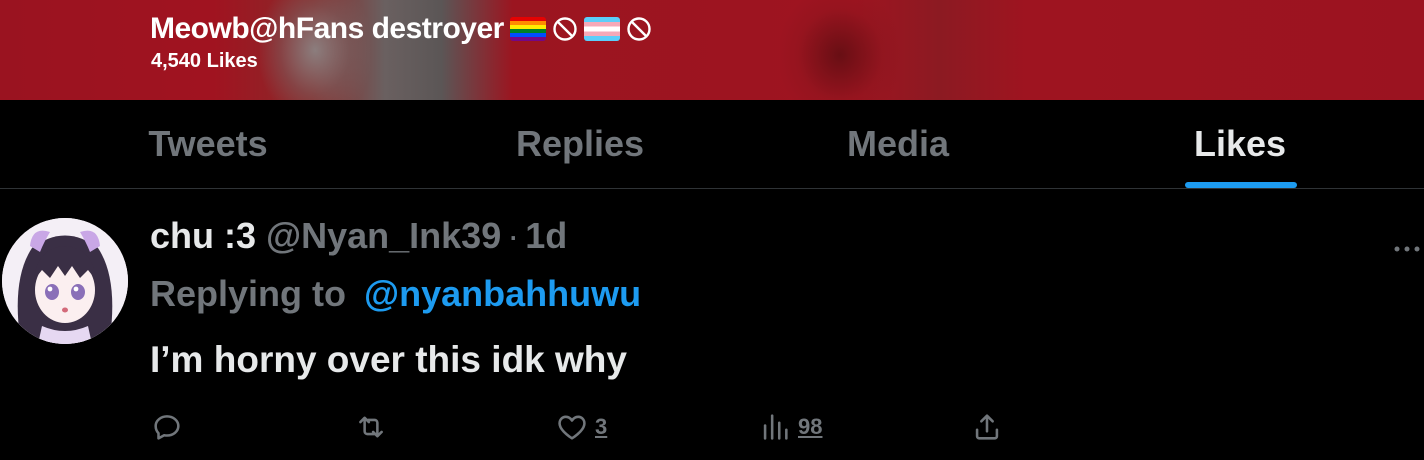 The width and height of the screenshot is (1424, 460). I want to click on avatar, so click(65, 281).